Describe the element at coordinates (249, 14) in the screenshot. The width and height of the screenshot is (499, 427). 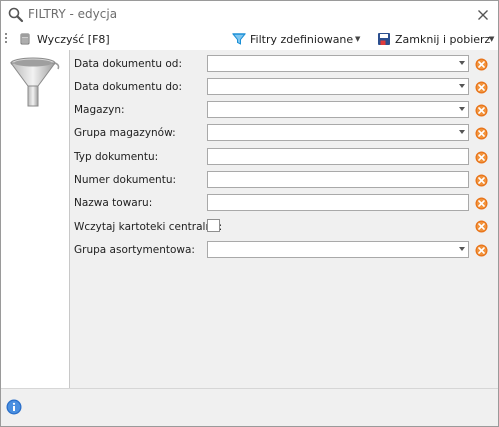
I see `title-bar: FILTRY - edycja` at that location.